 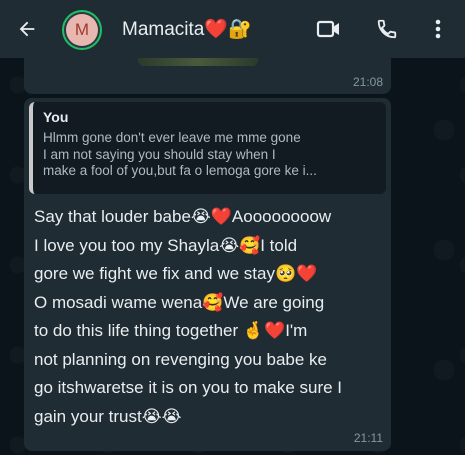 I want to click on contact-name: Mamacita❤️🔐, so click(x=187, y=29).